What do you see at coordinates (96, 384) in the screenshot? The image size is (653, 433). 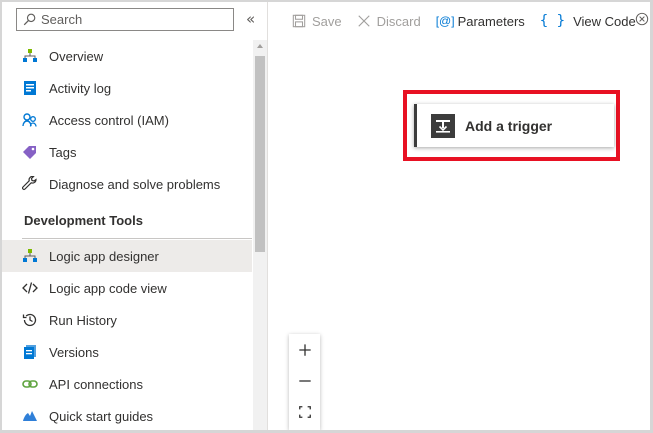 I see `nav-item-label: API connections` at bounding box center [96, 384].